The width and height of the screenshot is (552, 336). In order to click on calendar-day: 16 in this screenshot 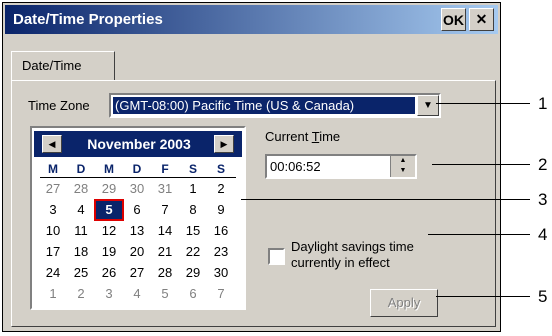, I will do `click(221, 231)`.